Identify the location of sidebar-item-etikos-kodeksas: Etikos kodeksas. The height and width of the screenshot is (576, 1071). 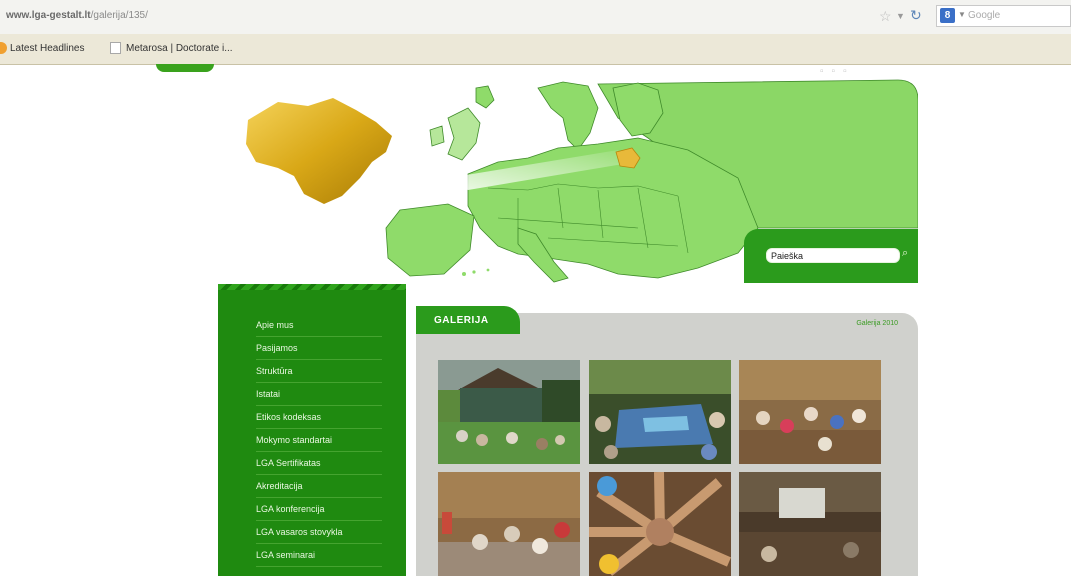
(319, 417).